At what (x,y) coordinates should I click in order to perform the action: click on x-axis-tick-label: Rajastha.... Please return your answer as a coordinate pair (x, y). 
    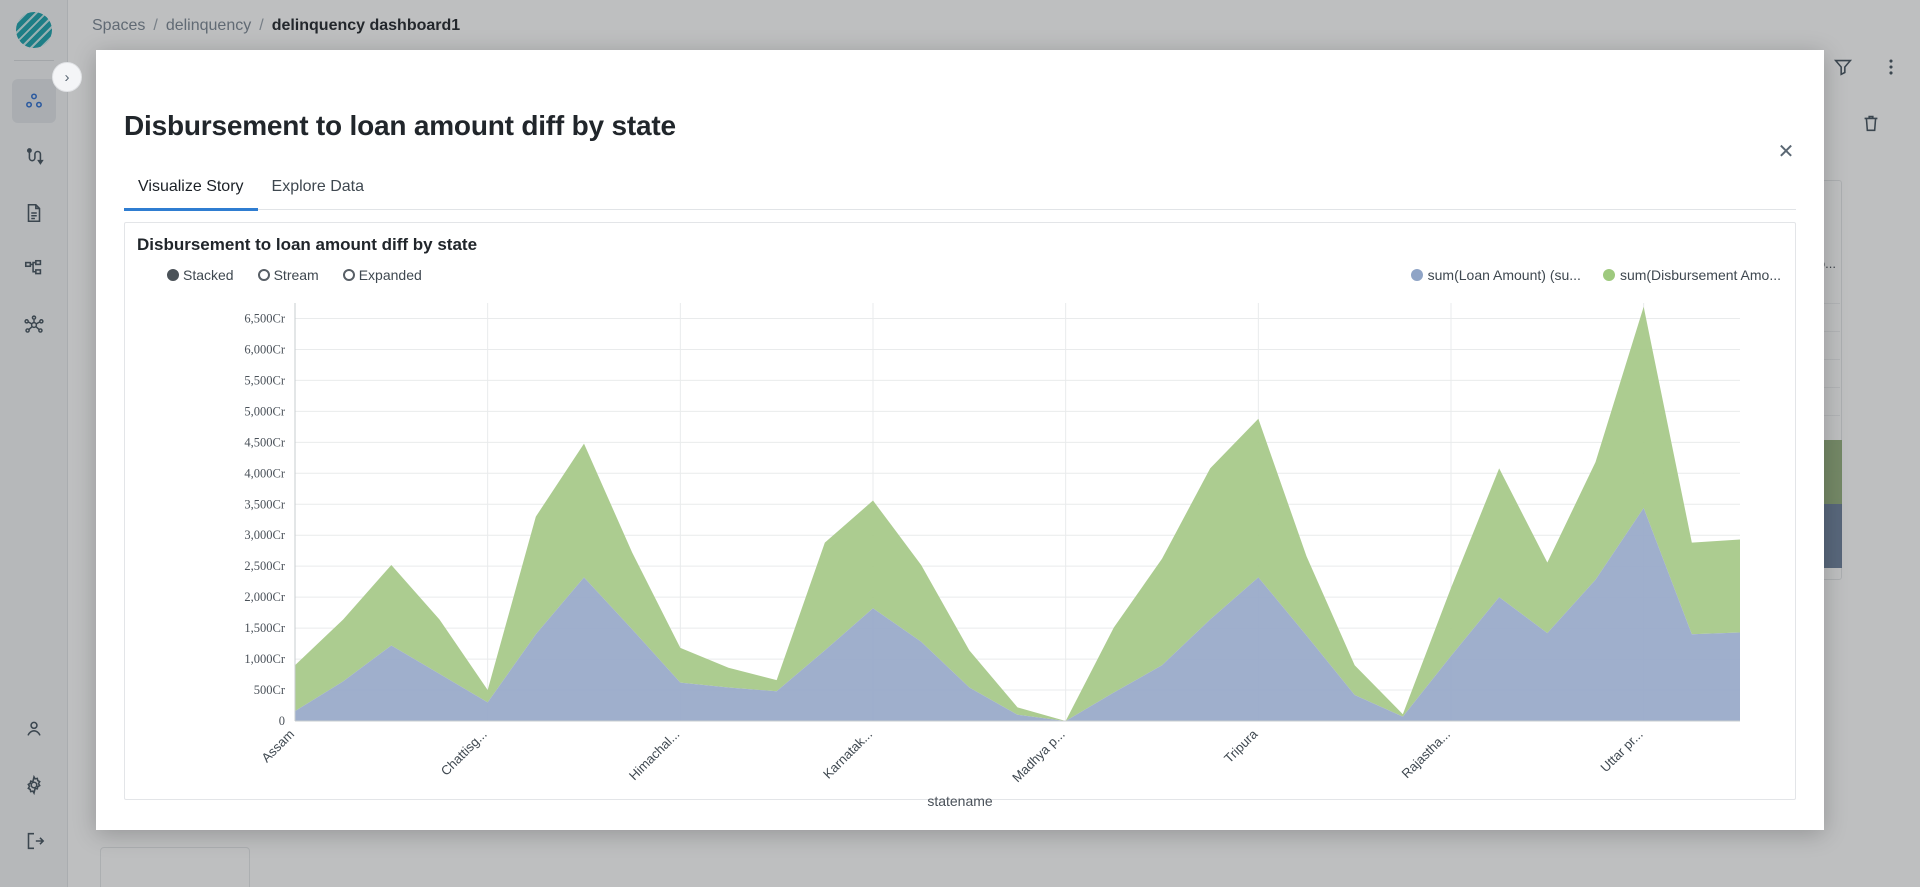
    Looking at the image, I should click on (1426, 754).